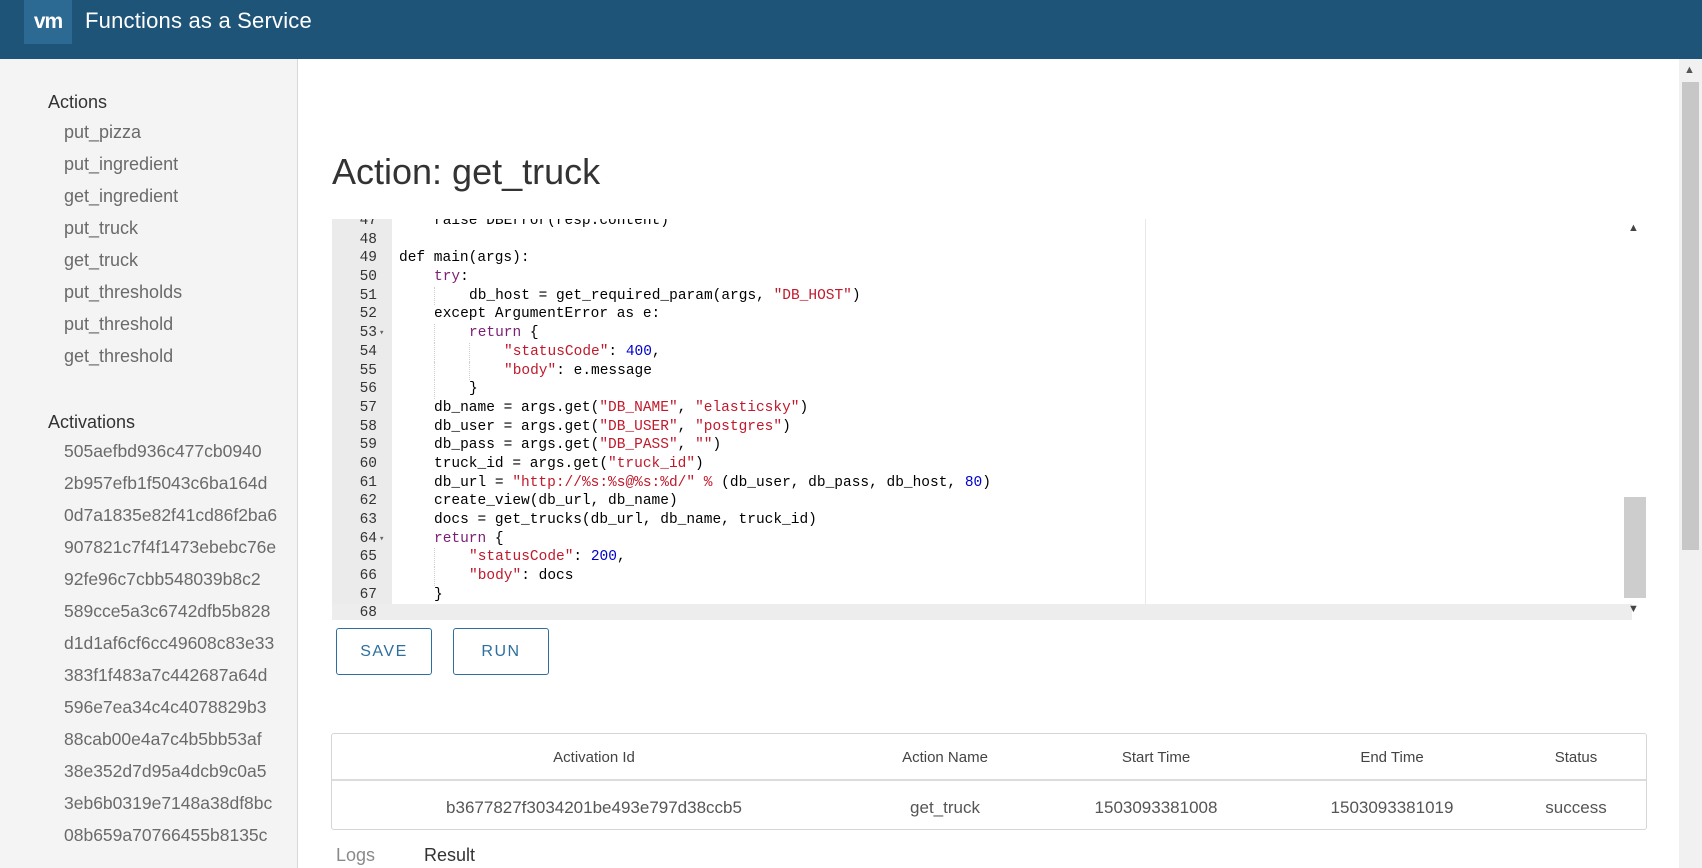  What do you see at coordinates (368, 538) in the screenshot?
I see `line-number: 64` at bounding box center [368, 538].